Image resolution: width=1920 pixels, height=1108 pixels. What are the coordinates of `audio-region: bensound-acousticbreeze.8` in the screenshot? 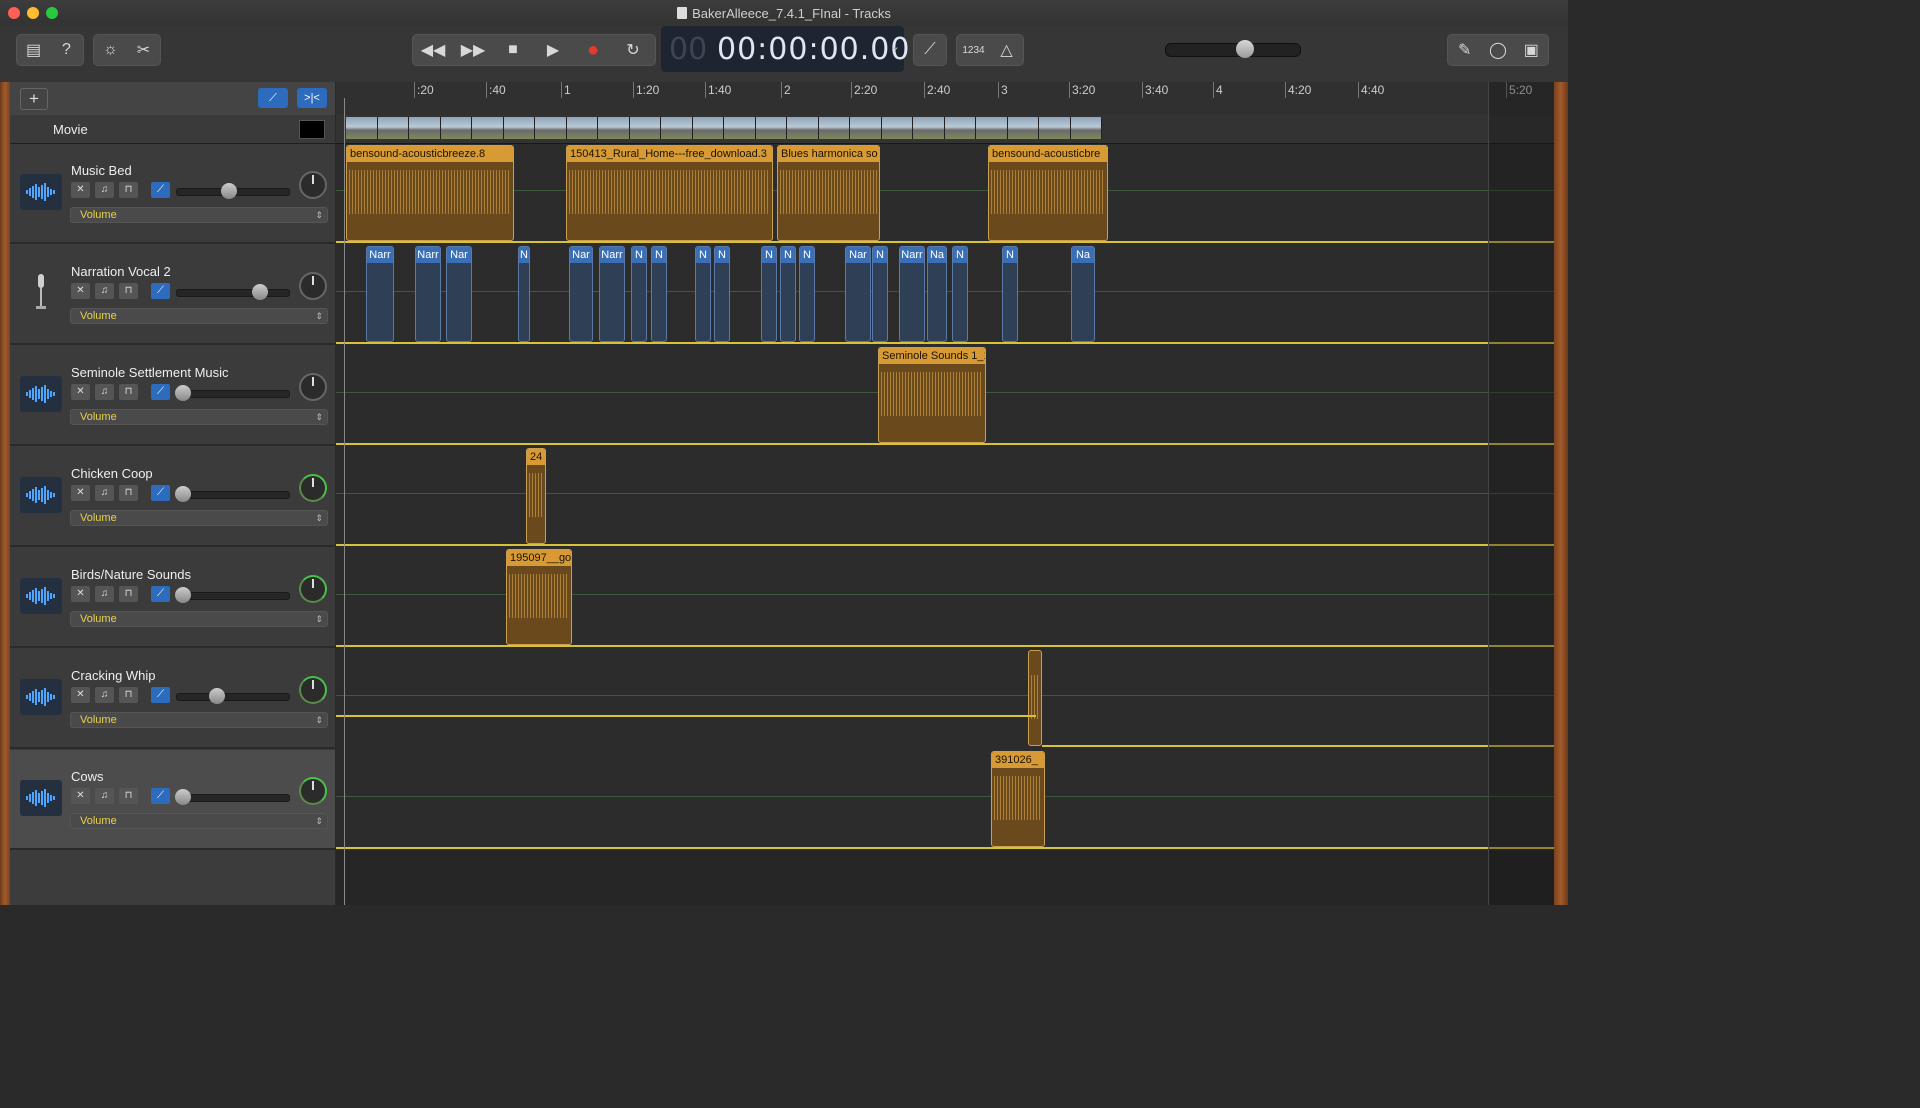 It's located at (430, 193).